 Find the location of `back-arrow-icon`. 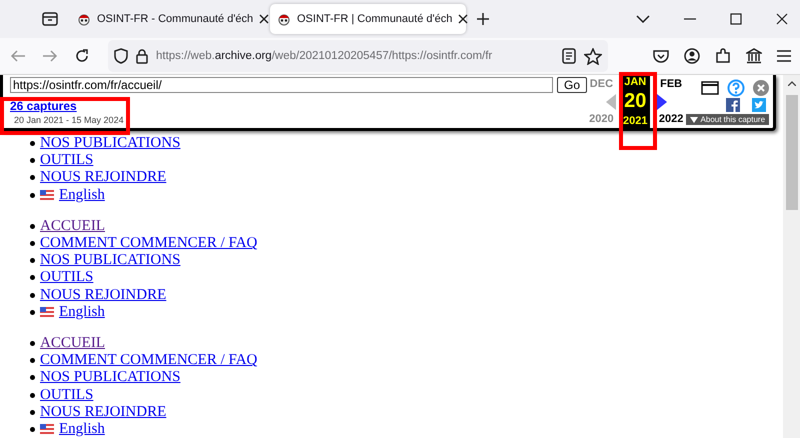

back-arrow-icon is located at coordinates (18, 56).